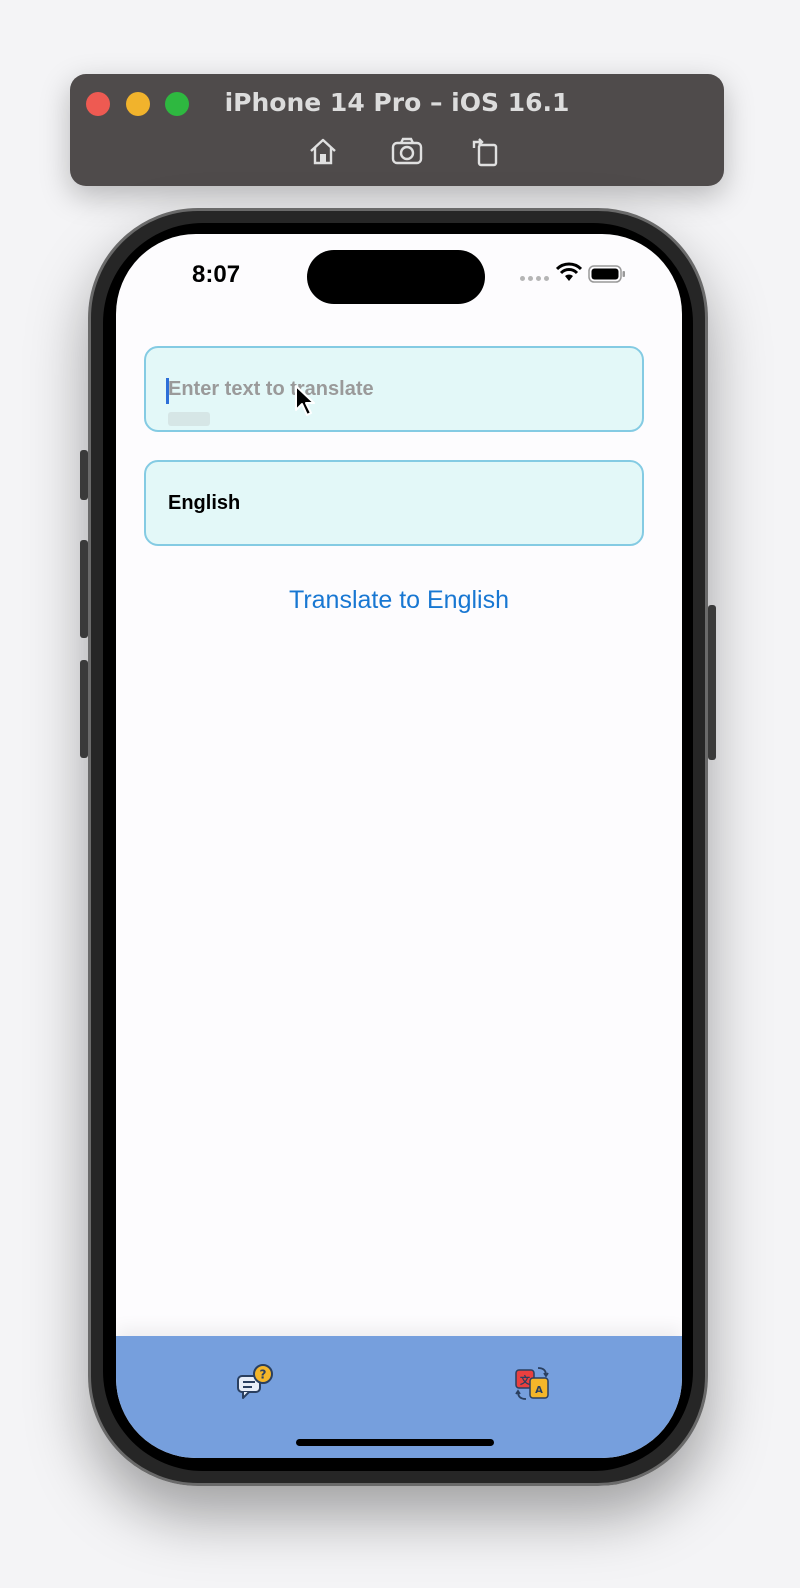 Image resolution: width=800 pixels, height=1588 pixels. I want to click on rotate-icon, so click(485, 151).